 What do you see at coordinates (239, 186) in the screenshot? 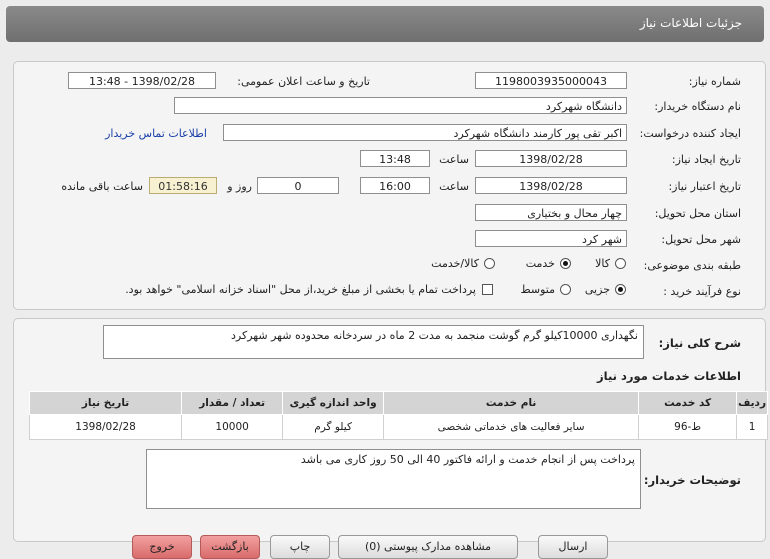
I see `days-label: روز و` at bounding box center [239, 186].